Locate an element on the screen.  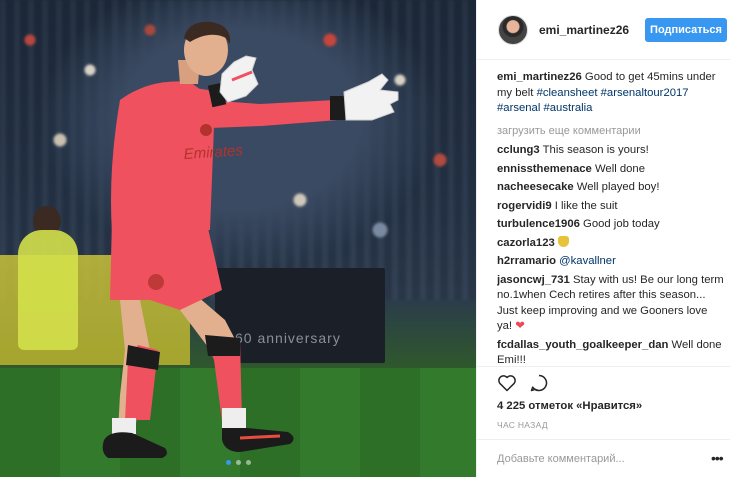
carousel-dots is located at coordinates (238, 462).